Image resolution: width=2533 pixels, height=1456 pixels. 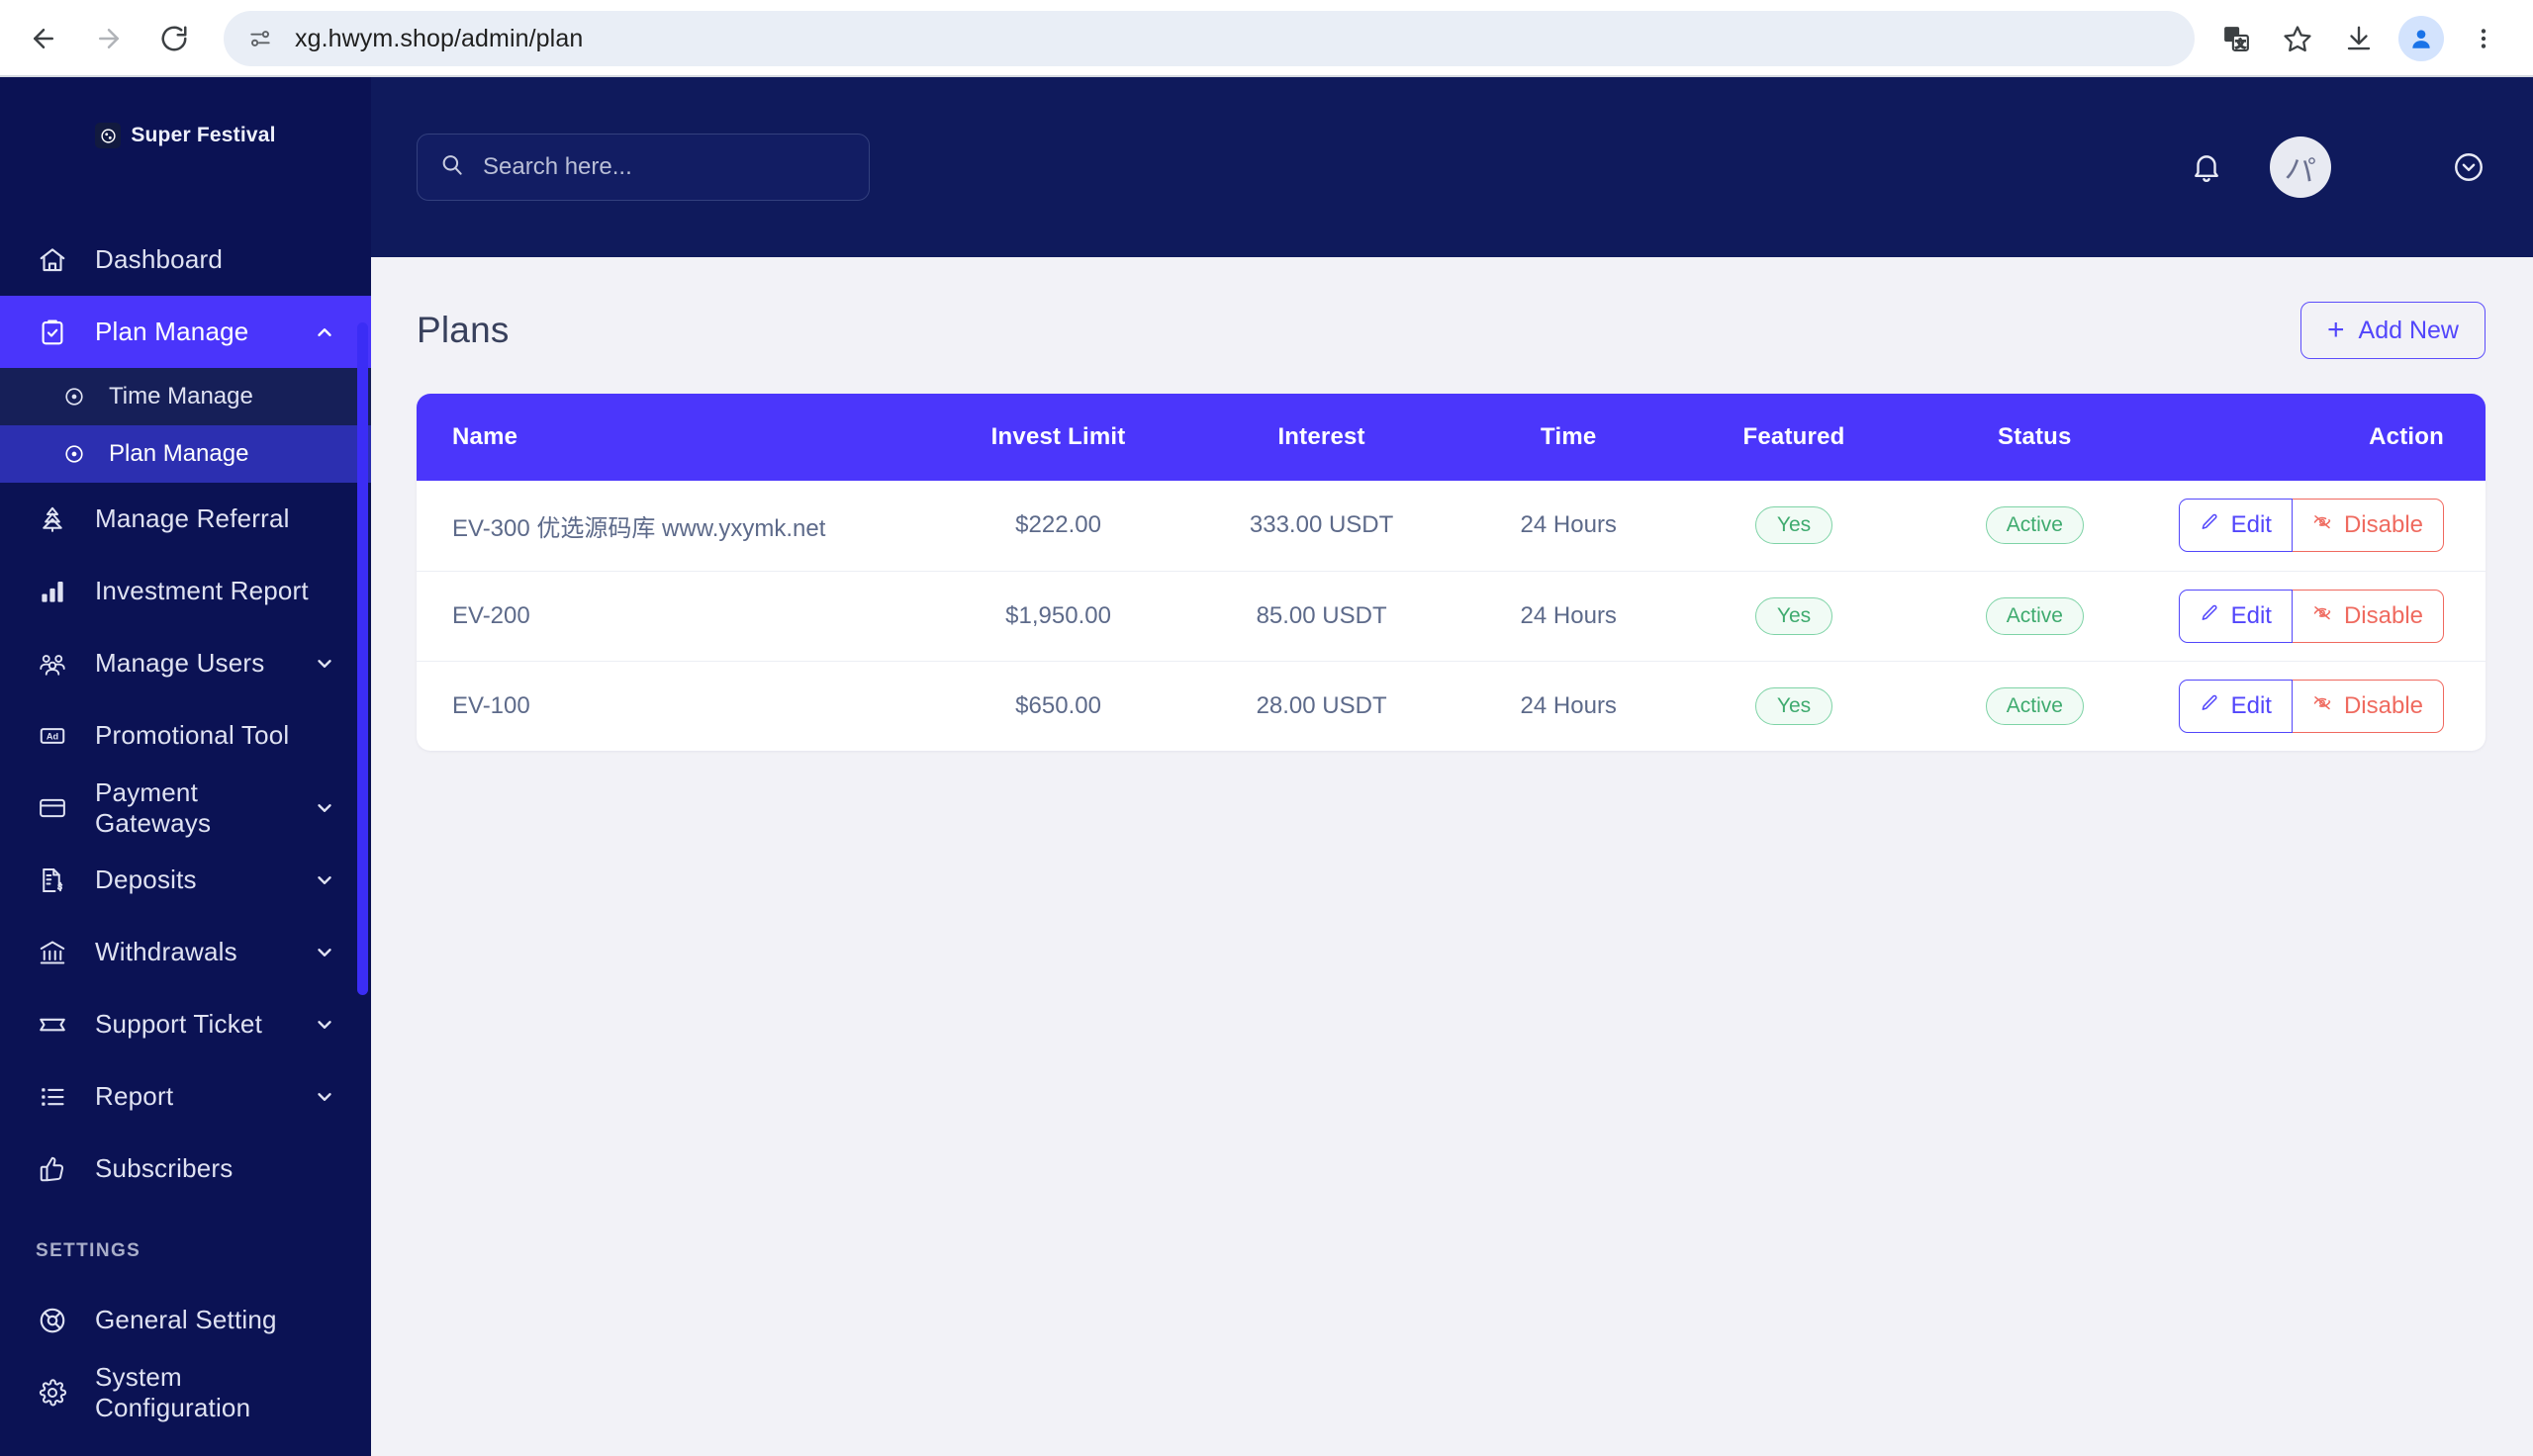 I want to click on page-title: Plans, so click(x=463, y=330).